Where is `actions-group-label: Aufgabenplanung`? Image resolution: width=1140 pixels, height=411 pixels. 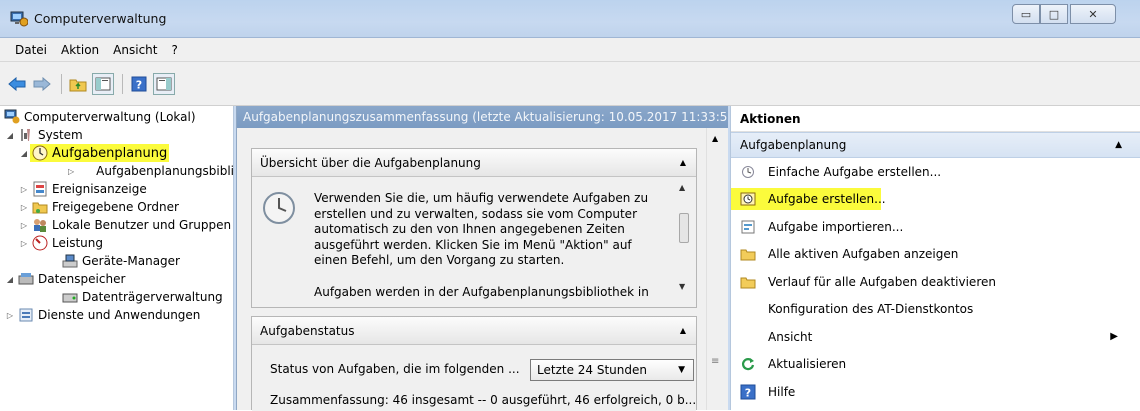 actions-group-label: Aufgabenplanung is located at coordinates (793, 145).